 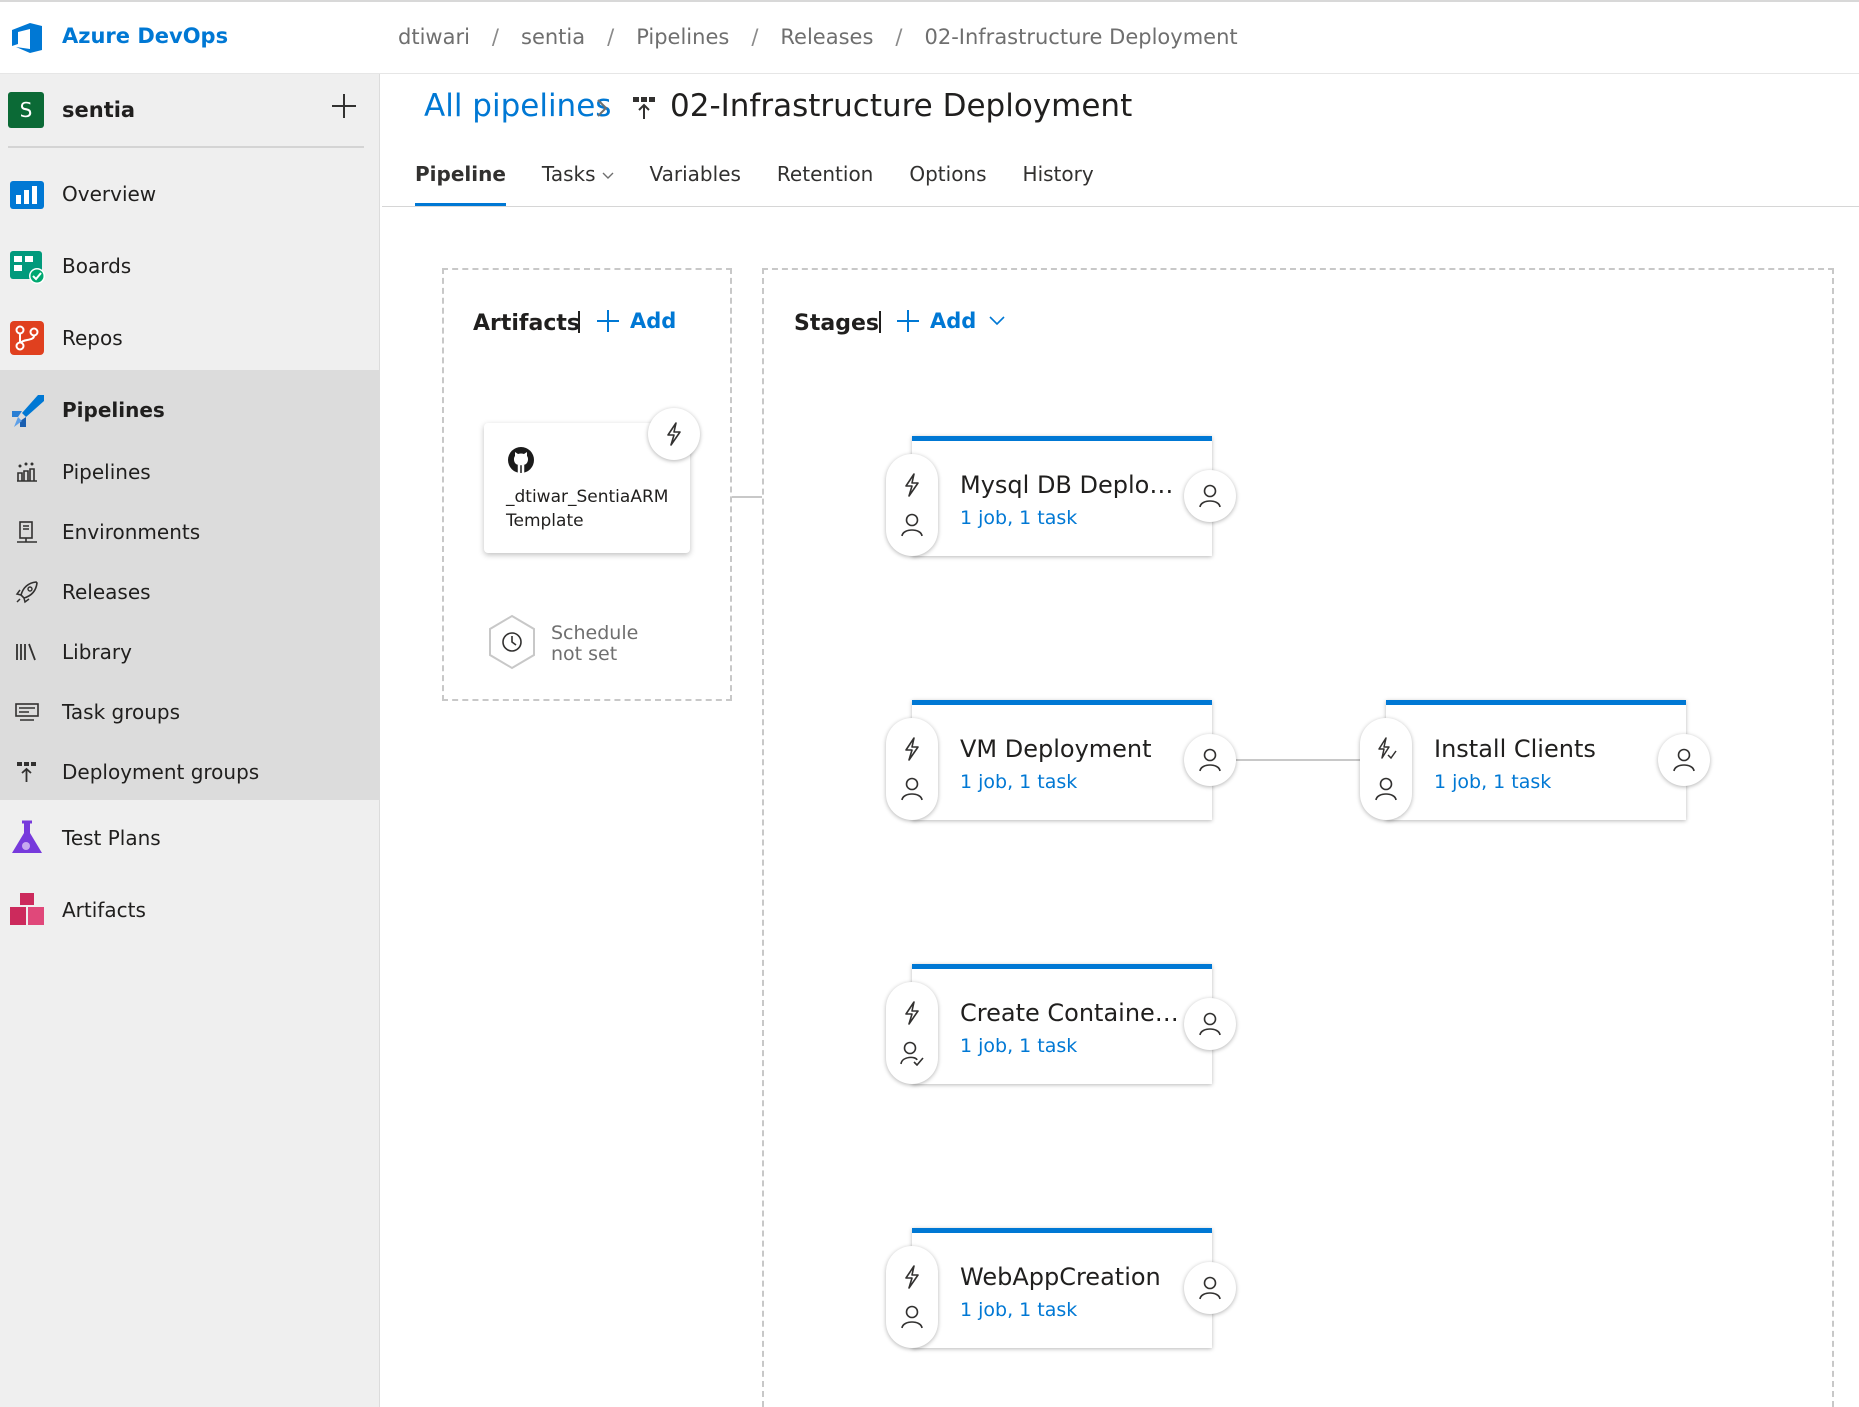 What do you see at coordinates (190, 472) in the screenshot?
I see `sidebar-subitem-pipelines: Pipelines` at bounding box center [190, 472].